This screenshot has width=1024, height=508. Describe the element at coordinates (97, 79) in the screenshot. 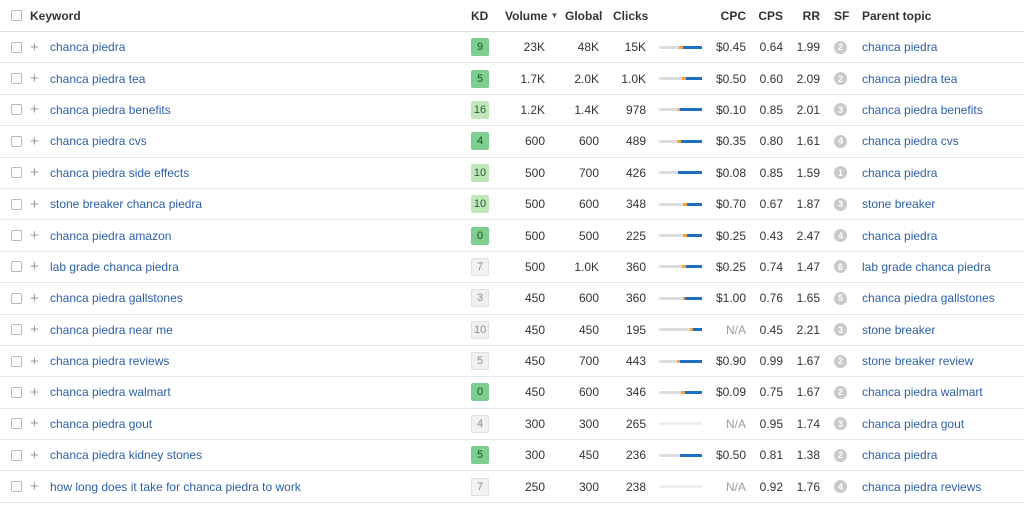

I see `keyword-link: chanca piedra tea` at that location.